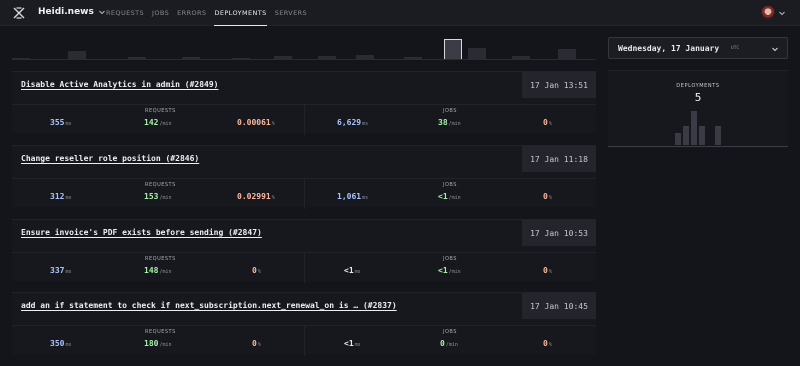 The image size is (800, 366). I want to click on user-avatar-icon, so click(768, 13).